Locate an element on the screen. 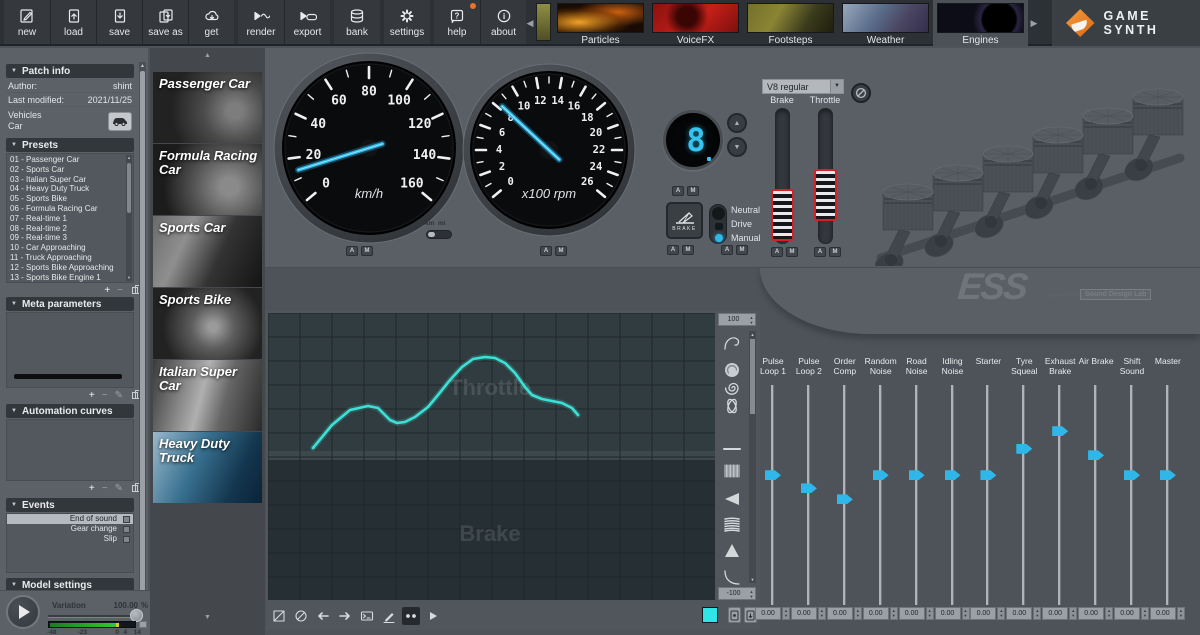 The width and height of the screenshot is (1200, 635). preset-item: 12 - Sports Bike Approaching is located at coordinates (71, 268).